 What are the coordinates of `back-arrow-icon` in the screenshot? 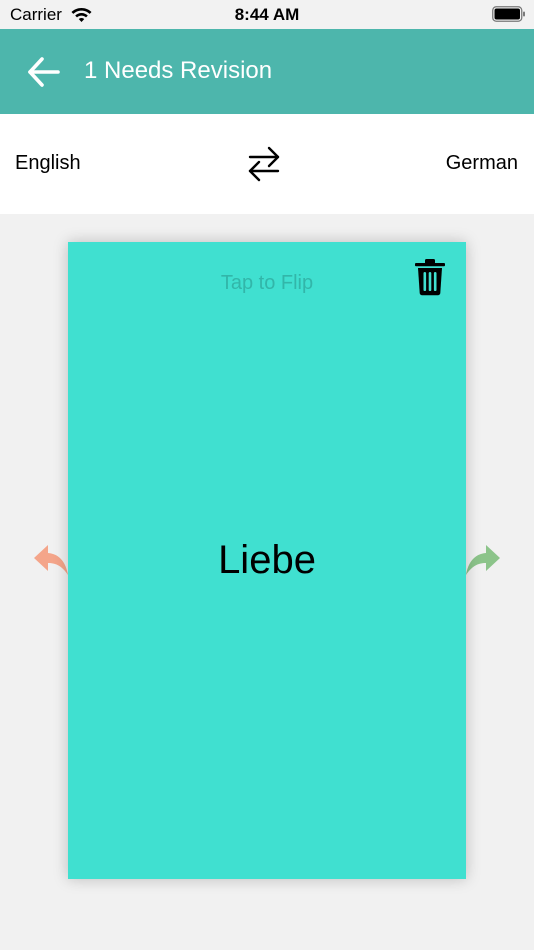 It's located at (44, 72).